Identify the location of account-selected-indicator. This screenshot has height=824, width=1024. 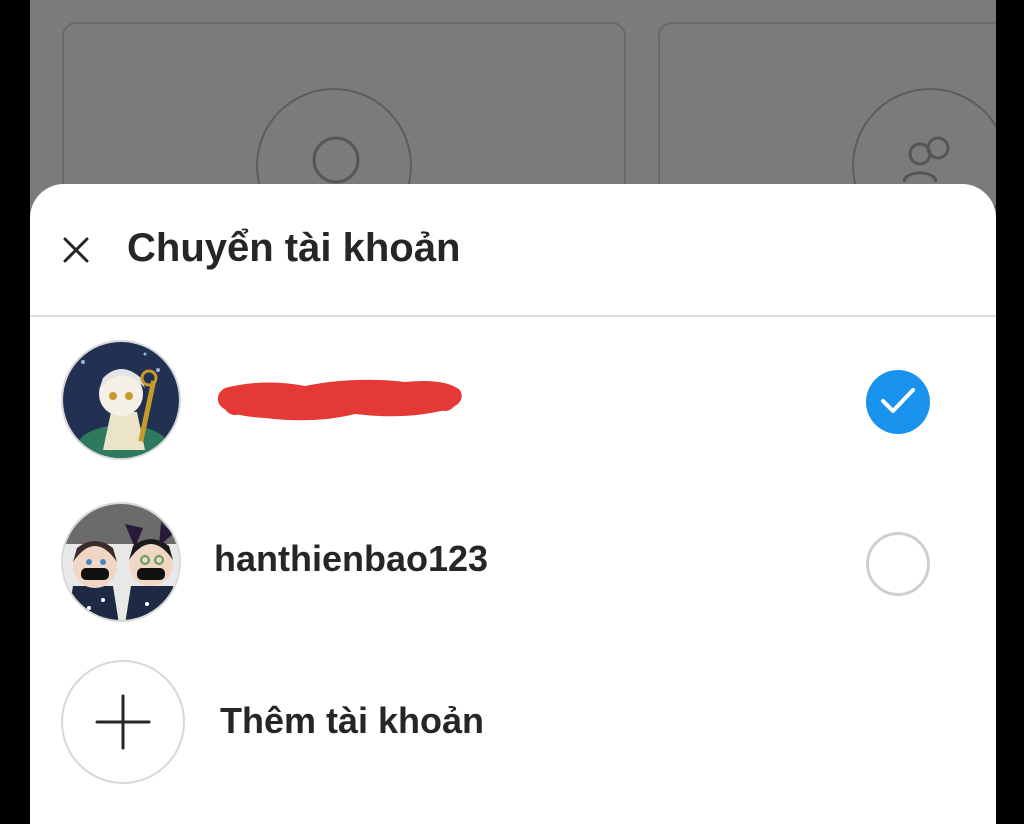
(898, 402).